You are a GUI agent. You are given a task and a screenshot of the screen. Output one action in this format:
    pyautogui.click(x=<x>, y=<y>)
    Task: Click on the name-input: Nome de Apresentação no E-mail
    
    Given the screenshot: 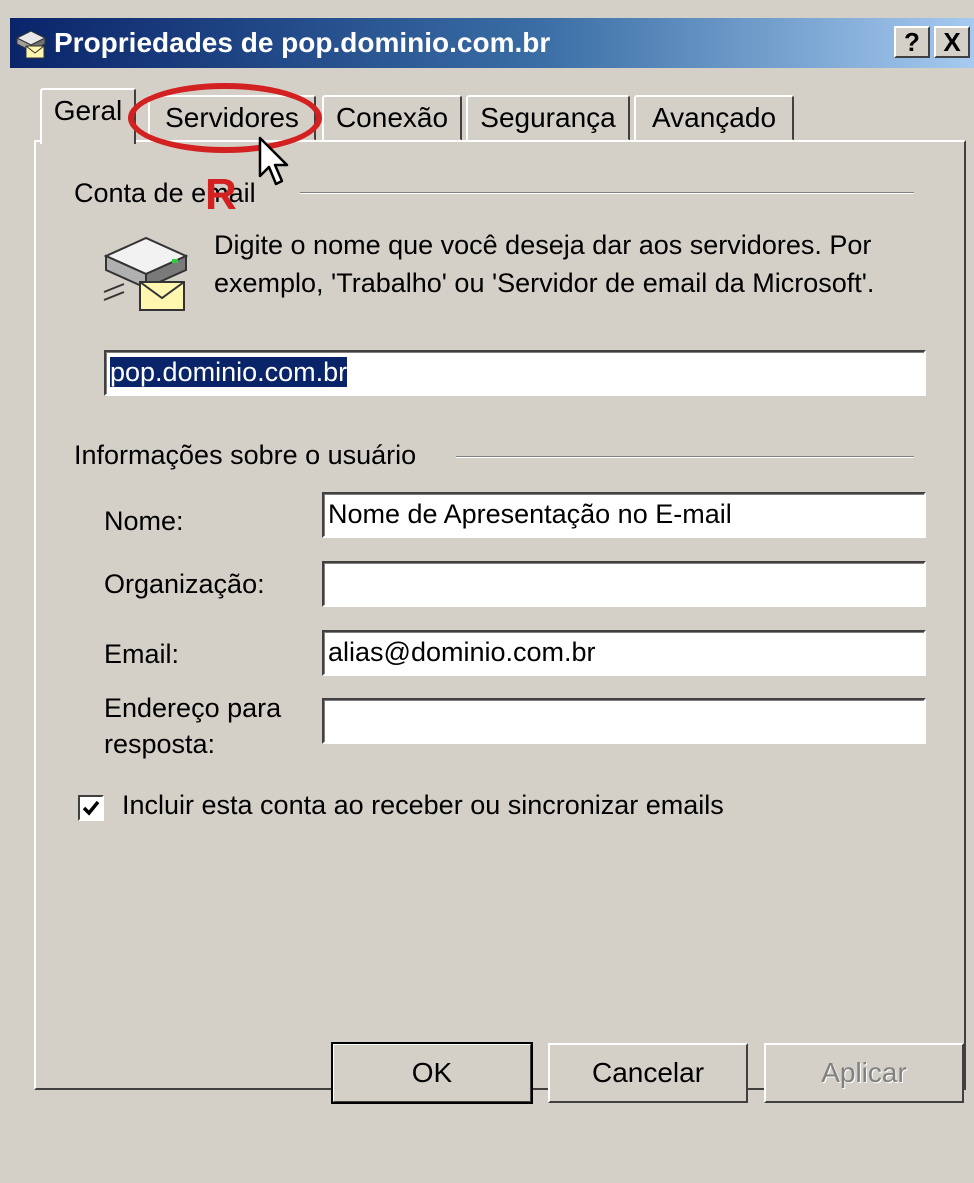 What is the action you would take?
    pyautogui.click(x=624, y=515)
    